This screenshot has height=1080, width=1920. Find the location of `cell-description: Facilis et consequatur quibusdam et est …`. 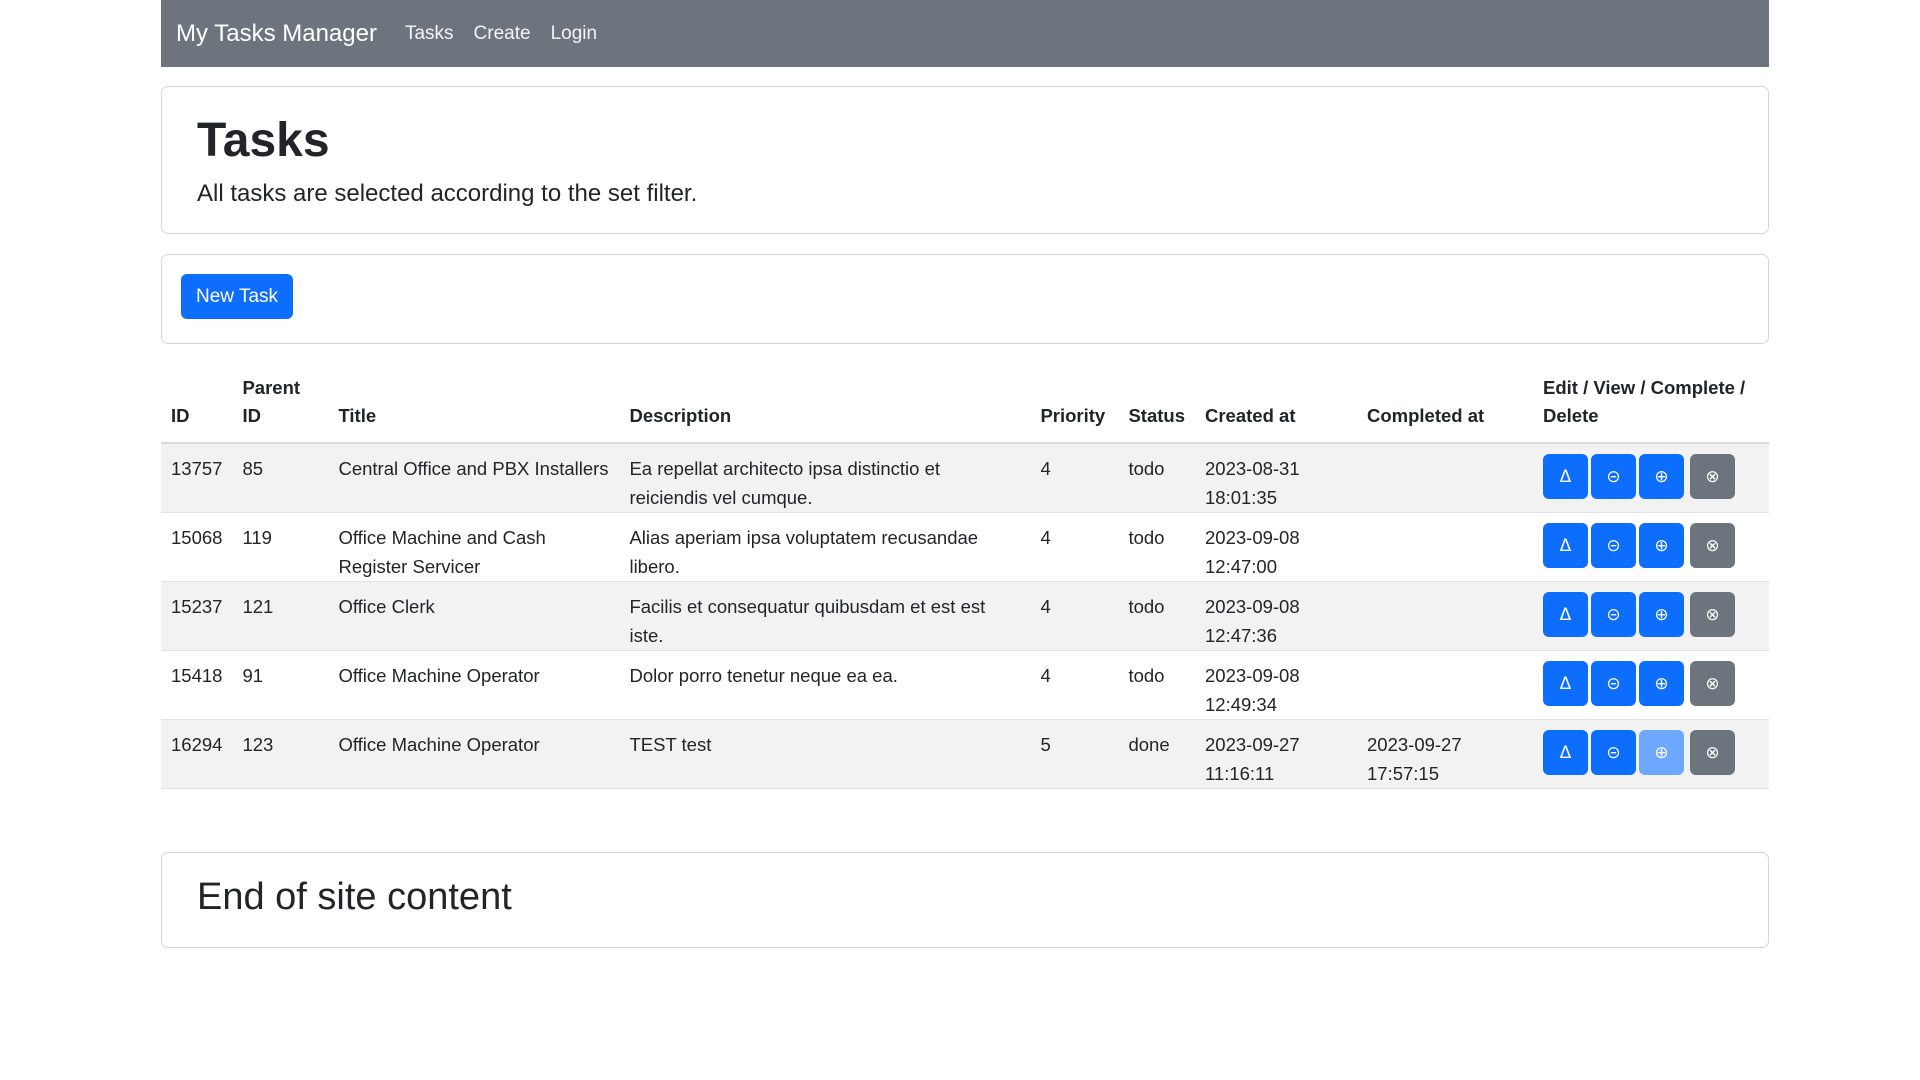

cell-description: Facilis et consequatur quibusdam et est … is located at coordinates (825, 616).